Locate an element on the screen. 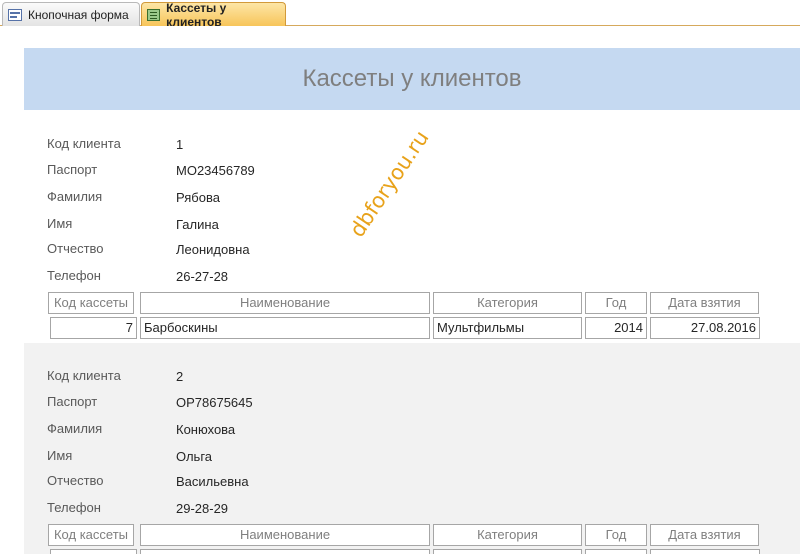  value-phone: 29-28-29 is located at coordinates (202, 508).